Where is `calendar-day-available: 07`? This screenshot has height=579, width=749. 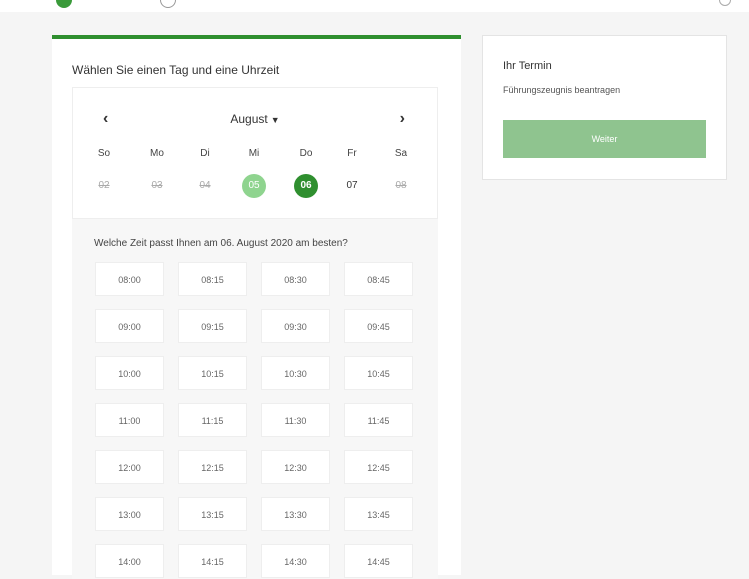
calendar-day-available: 07 is located at coordinates (352, 186).